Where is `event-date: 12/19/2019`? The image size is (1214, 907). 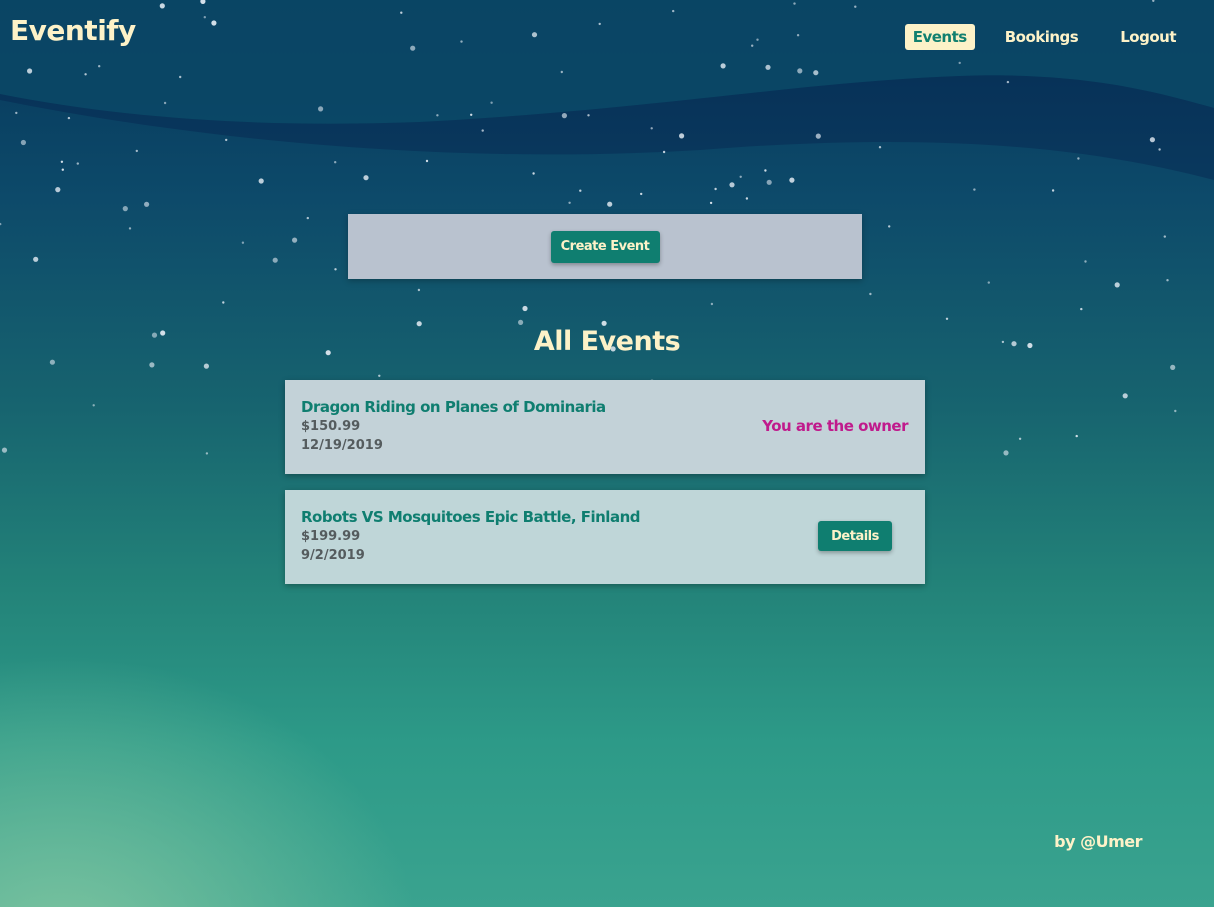
event-date: 12/19/2019 is located at coordinates (342, 445).